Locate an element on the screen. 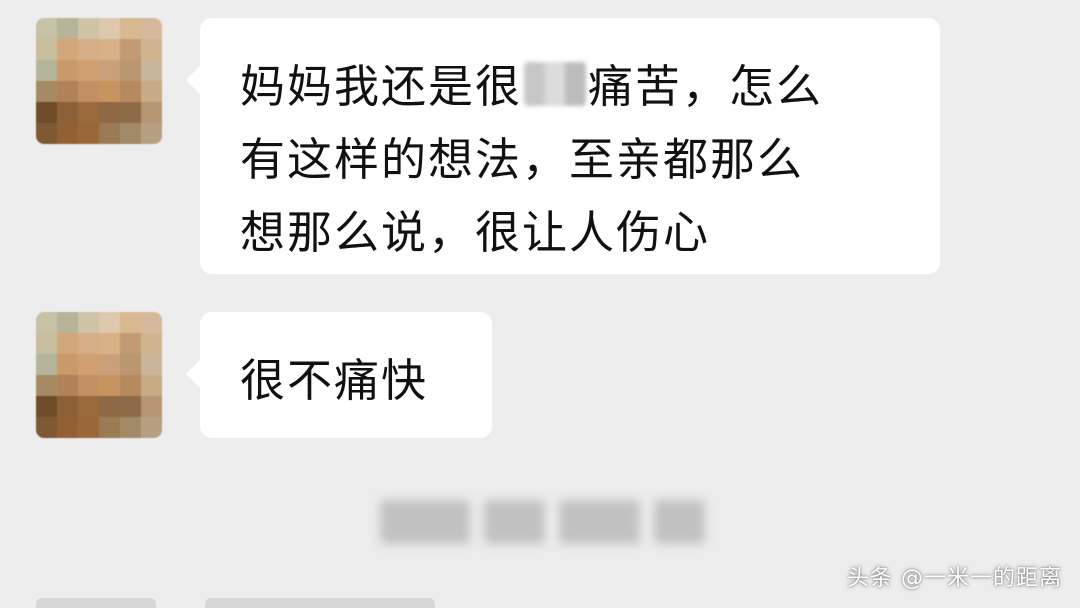 The height and width of the screenshot is (608, 1080). blurred-timestamp is located at coordinates (542, 522).